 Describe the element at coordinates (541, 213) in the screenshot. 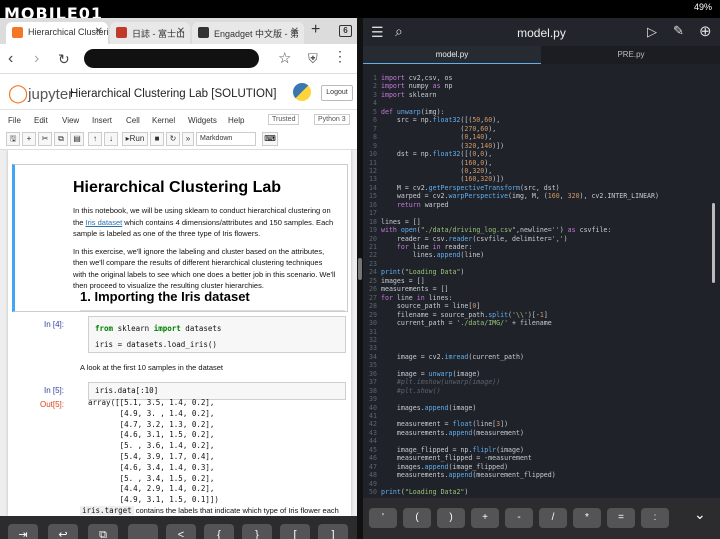

I see `code-line: 17` at that location.